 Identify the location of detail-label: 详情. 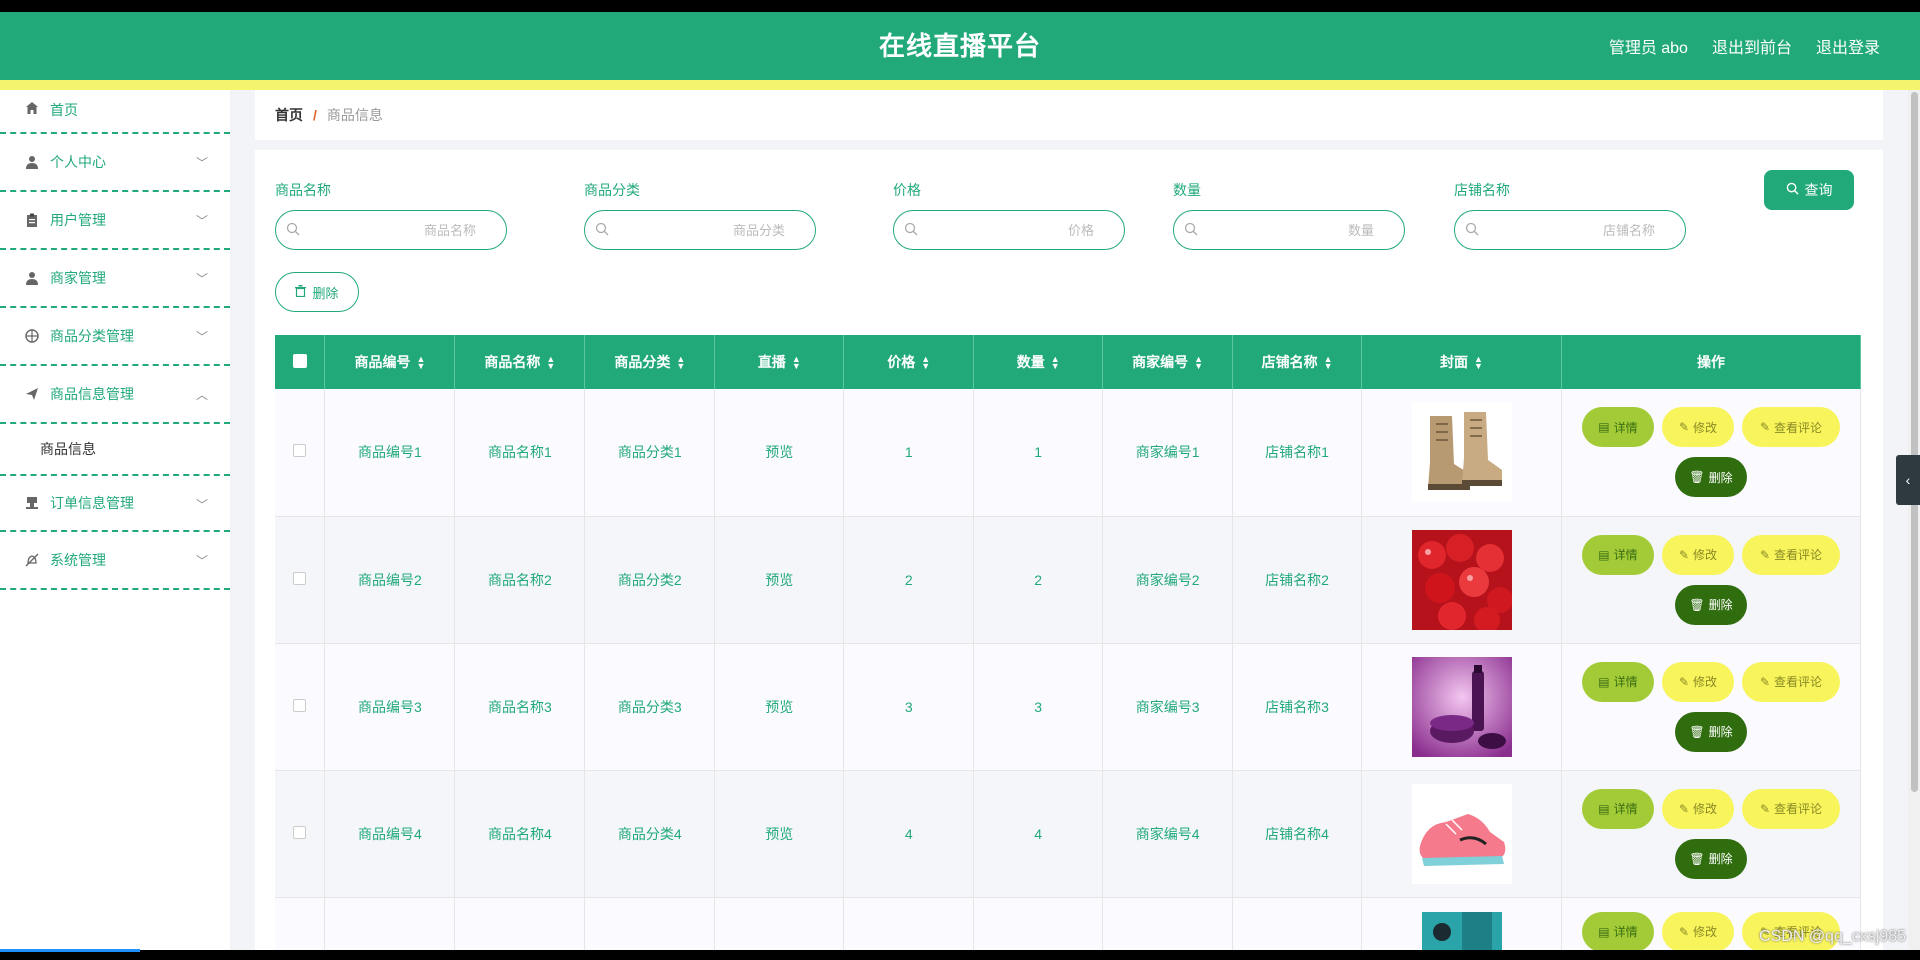
(1625, 427).